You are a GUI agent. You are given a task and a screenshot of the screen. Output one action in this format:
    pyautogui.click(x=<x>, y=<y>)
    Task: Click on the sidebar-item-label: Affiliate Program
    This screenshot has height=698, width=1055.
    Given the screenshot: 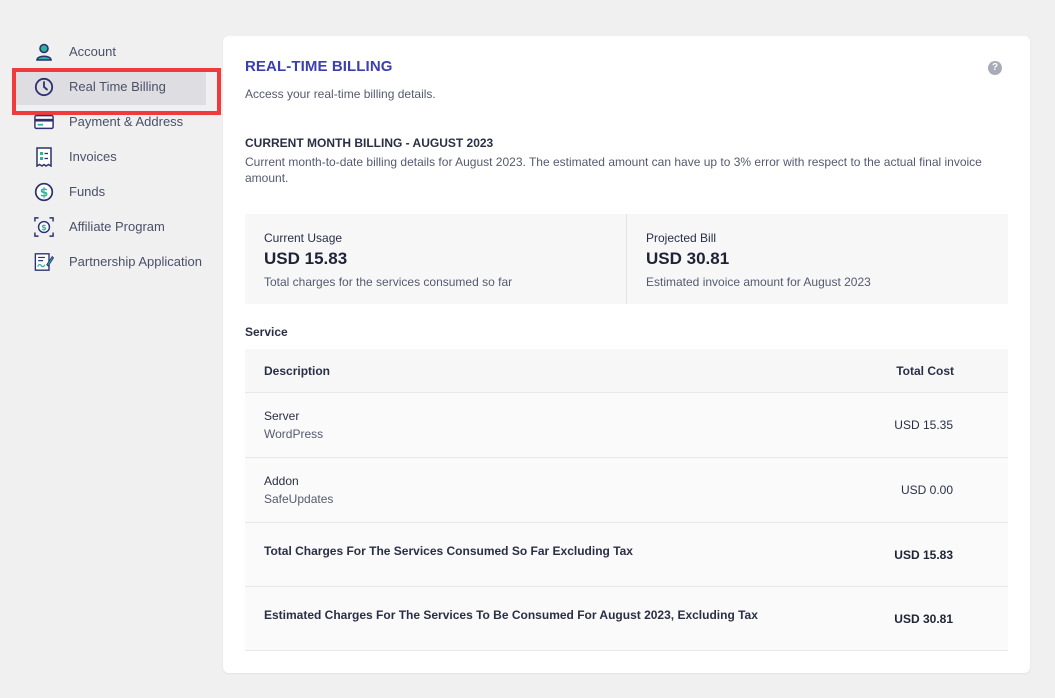 What is the action you would take?
    pyautogui.click(x=117, y=226)
    